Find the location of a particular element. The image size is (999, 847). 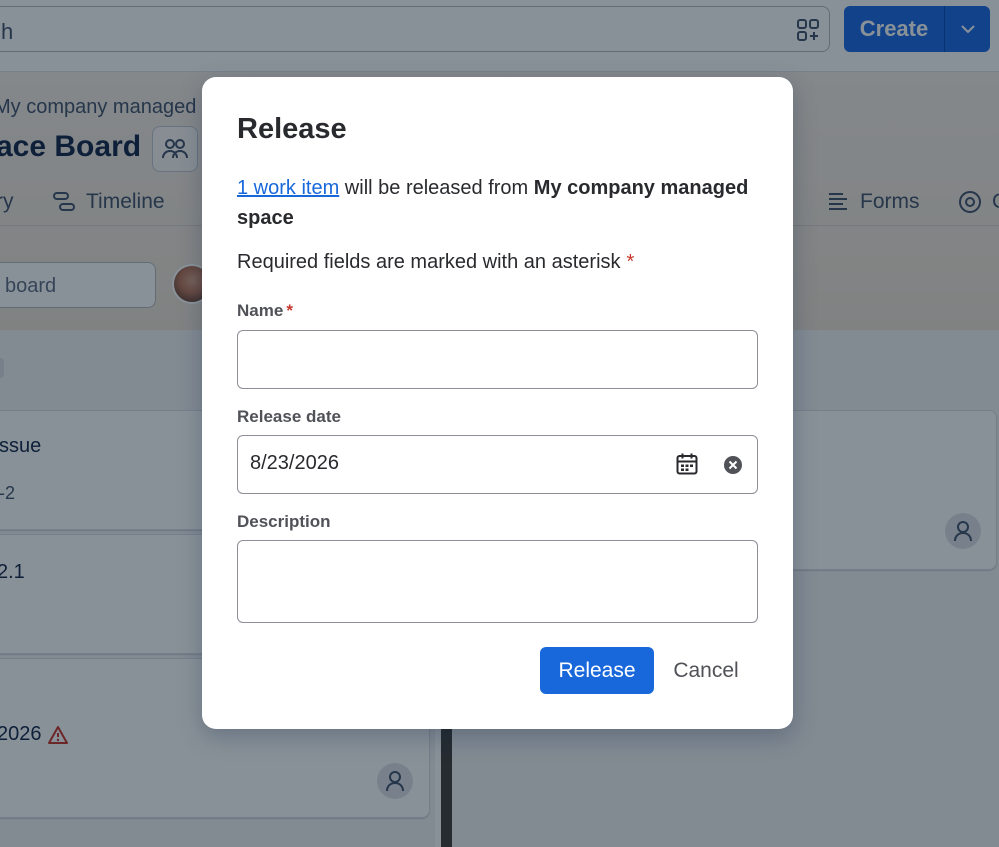

release-date-value: 8/23/2026 is located at coordinates (294, 463).